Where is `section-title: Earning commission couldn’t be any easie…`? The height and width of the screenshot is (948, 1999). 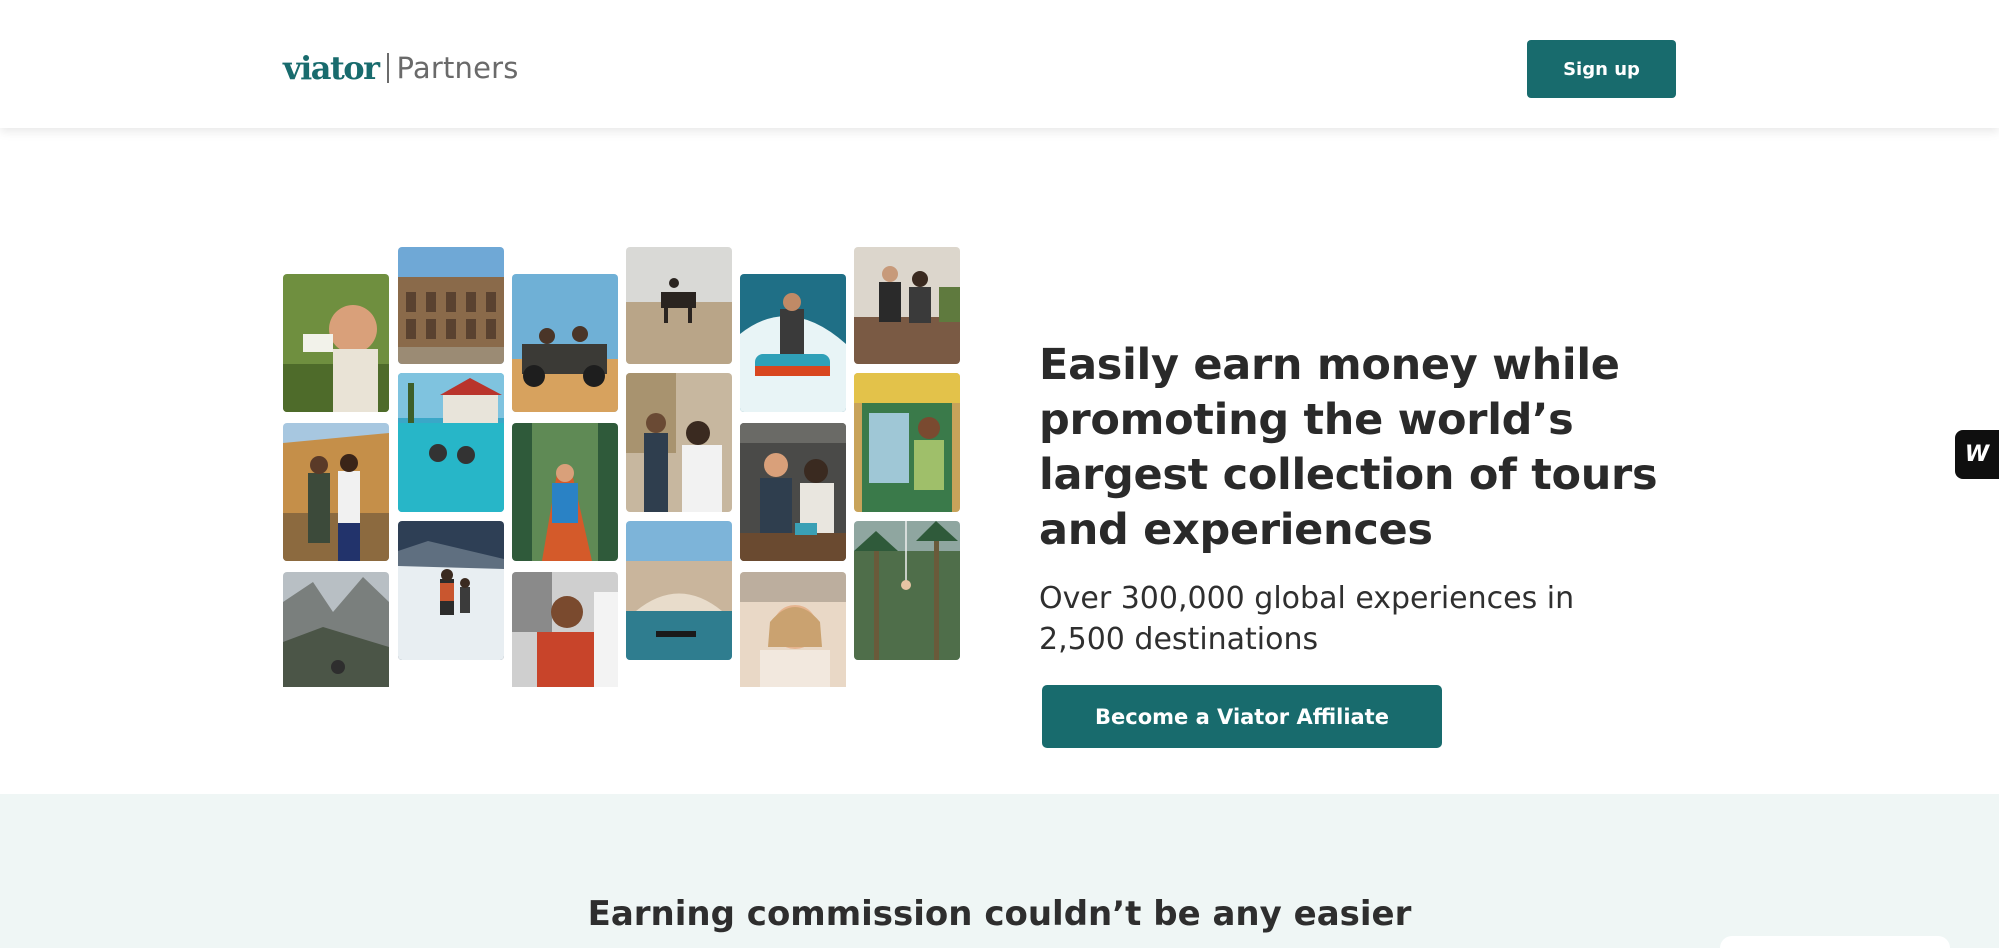 section-title: Earning commission couldn’t be any easie… is located at coordinates (999, 914).